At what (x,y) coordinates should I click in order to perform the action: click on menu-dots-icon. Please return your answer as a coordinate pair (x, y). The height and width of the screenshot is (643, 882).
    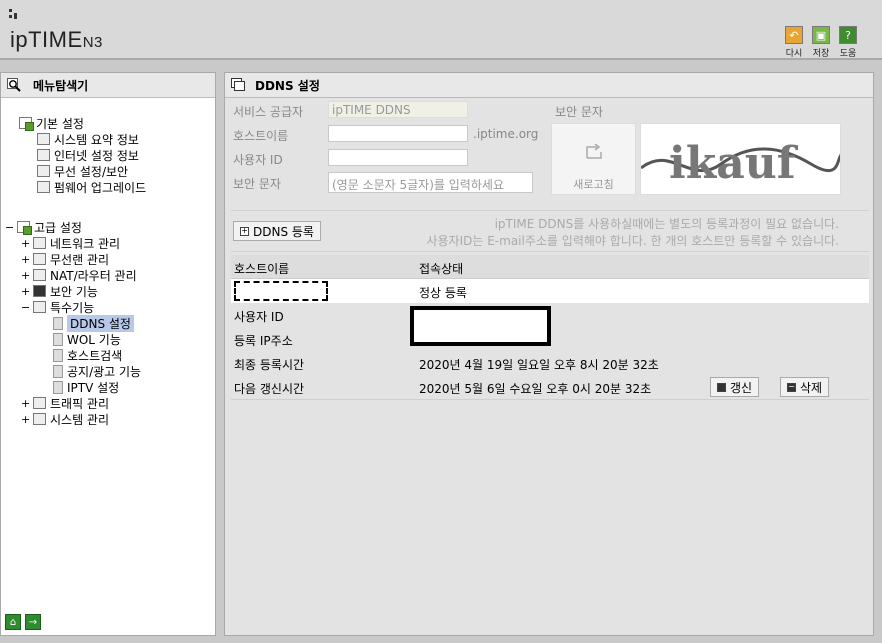
    Looking at the image, I should click on (14, 14).